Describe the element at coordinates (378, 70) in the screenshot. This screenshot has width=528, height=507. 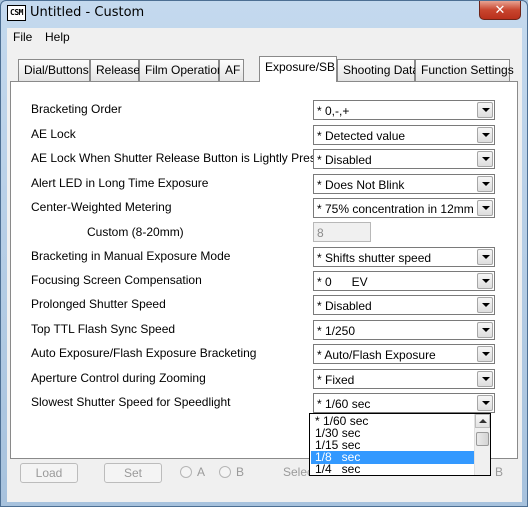
I see `tab-shooting-data: Shooting Data` at that location.